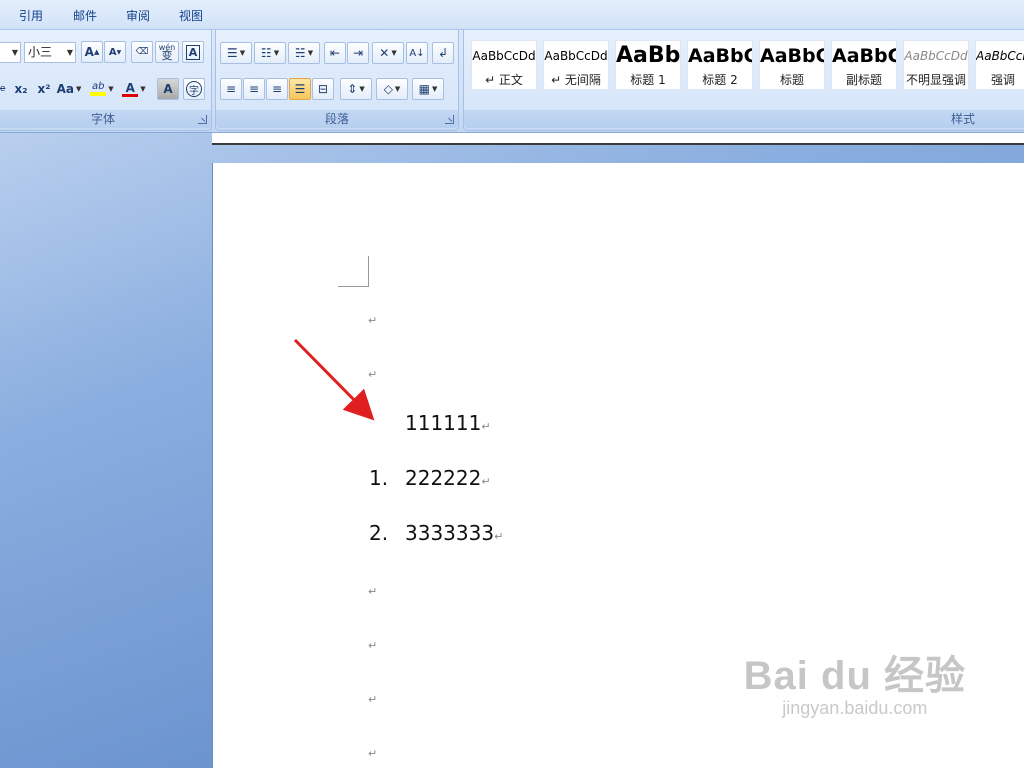 This screenshot has width=1024, height=768. What do you see at coordinates (855, 708) in the screenshot?
I see `watermark-url: jingyan.baidu.com` at bounding box center [855, 708].